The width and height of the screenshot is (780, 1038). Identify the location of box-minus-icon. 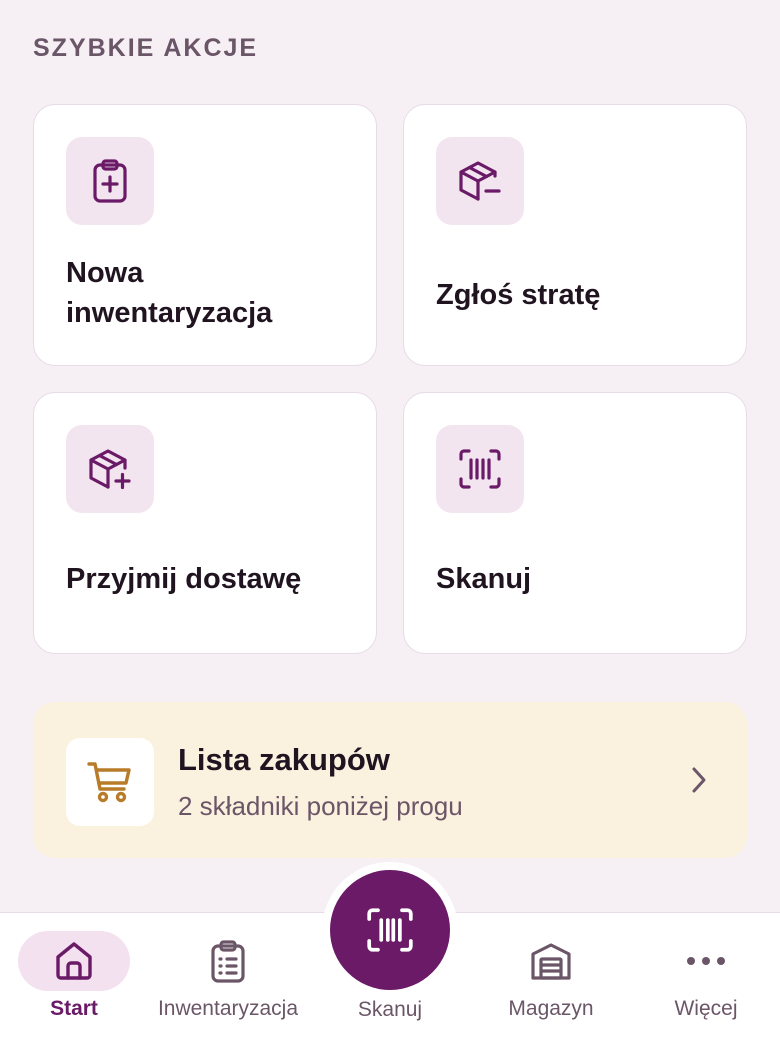
(480, 181).